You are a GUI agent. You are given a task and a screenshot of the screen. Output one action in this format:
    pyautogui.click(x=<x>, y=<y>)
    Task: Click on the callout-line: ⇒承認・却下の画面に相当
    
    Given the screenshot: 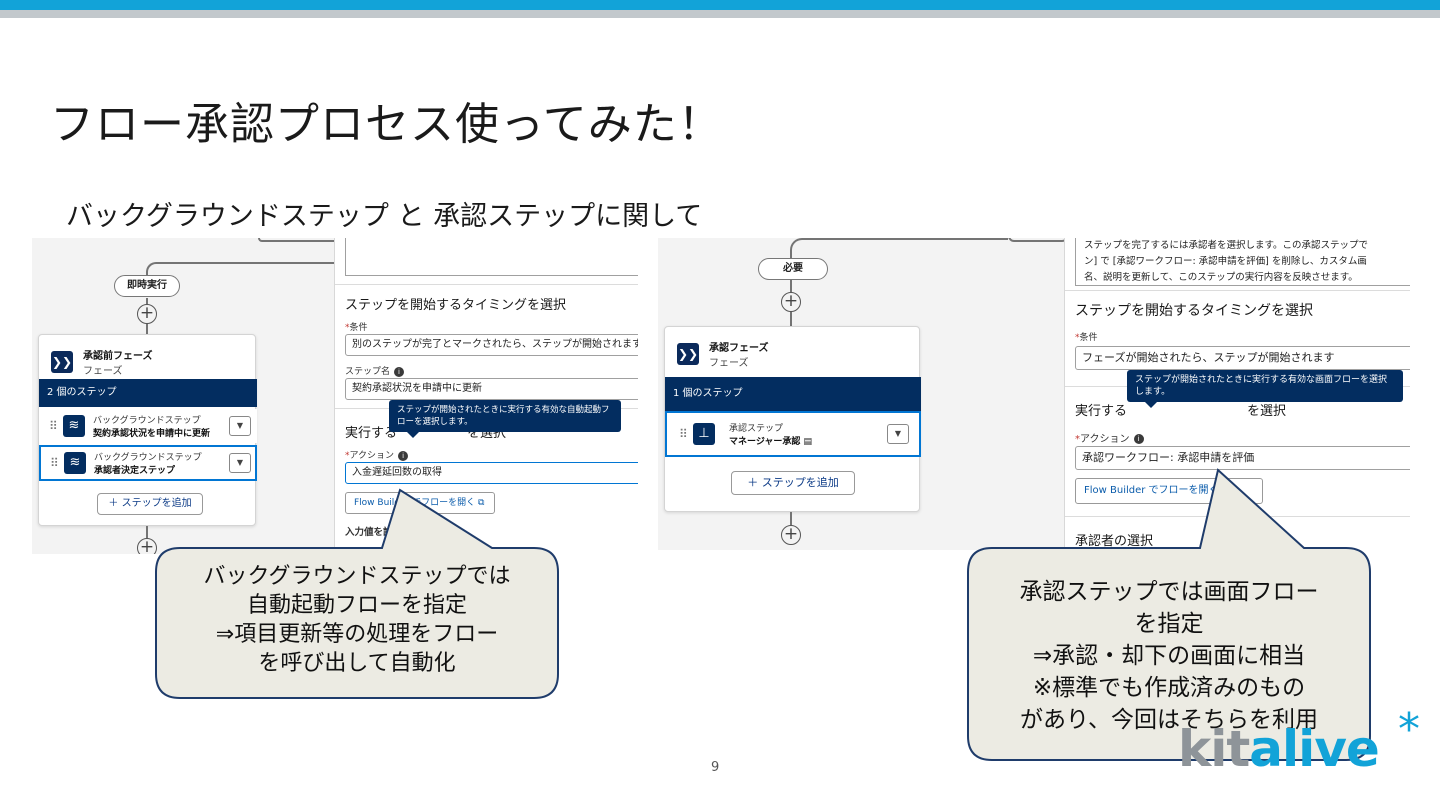 What is the action you would take?
    pyautogui.click(x=1169, y=656)
    